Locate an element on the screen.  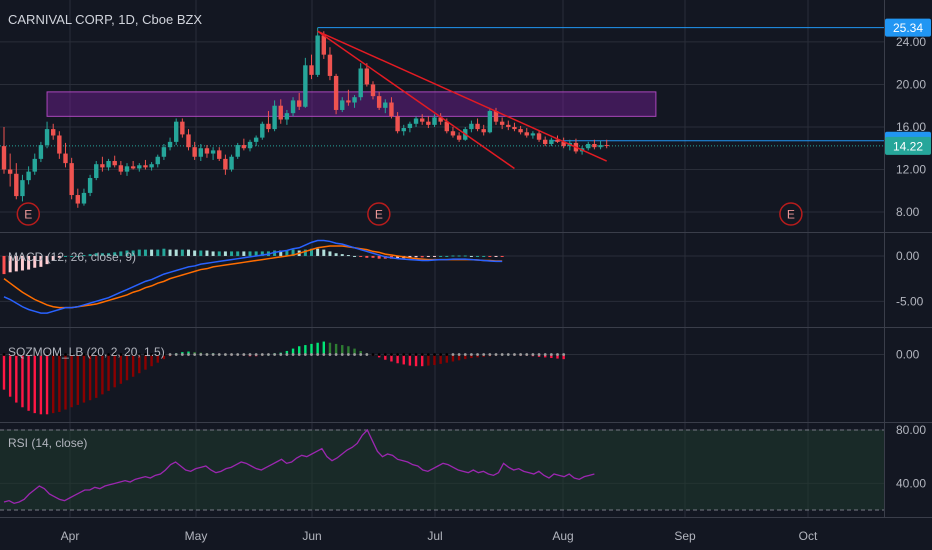
squeeze-title: SQZMOM_LB (20, 2, 20, 1.5) is located at coordinates (86, 352).